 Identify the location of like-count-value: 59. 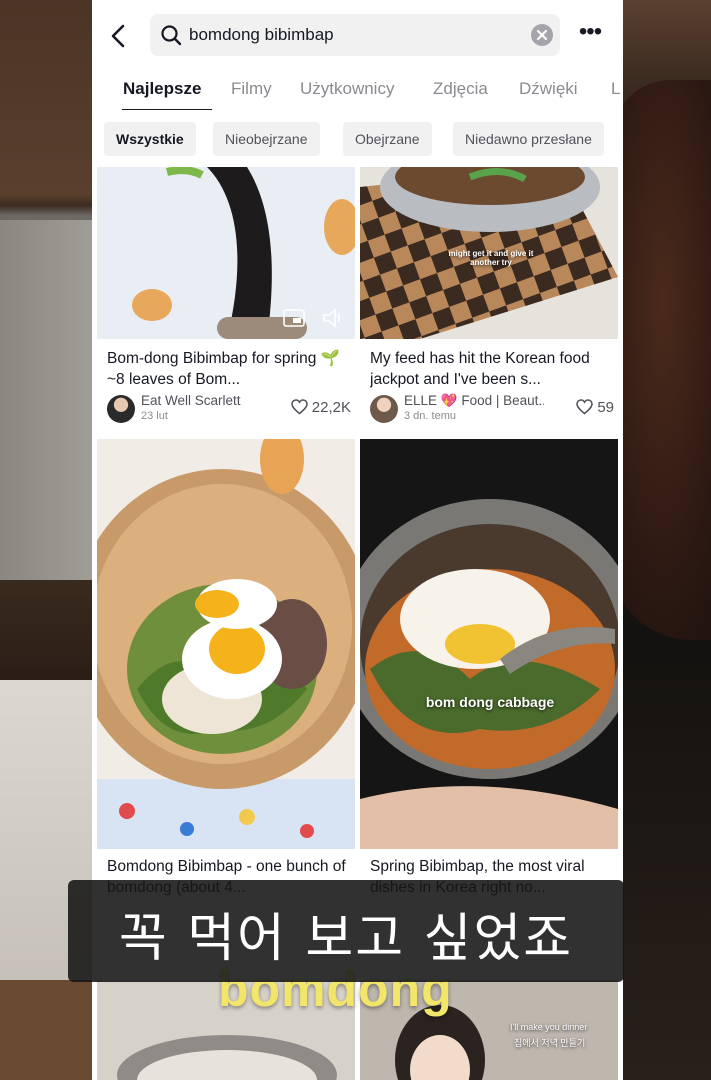
(605, 407).